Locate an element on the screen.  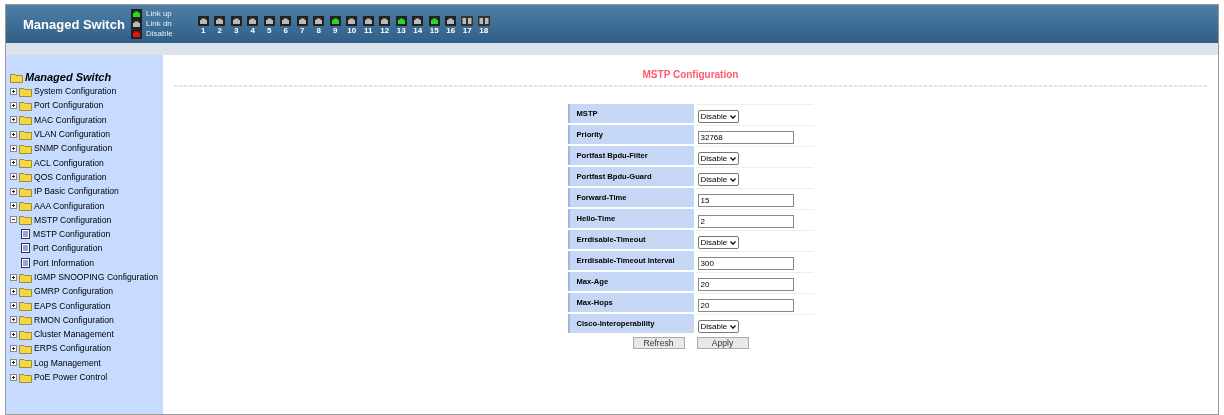
tree-item: EAPS Configuration is located at coordinates (72, 305).